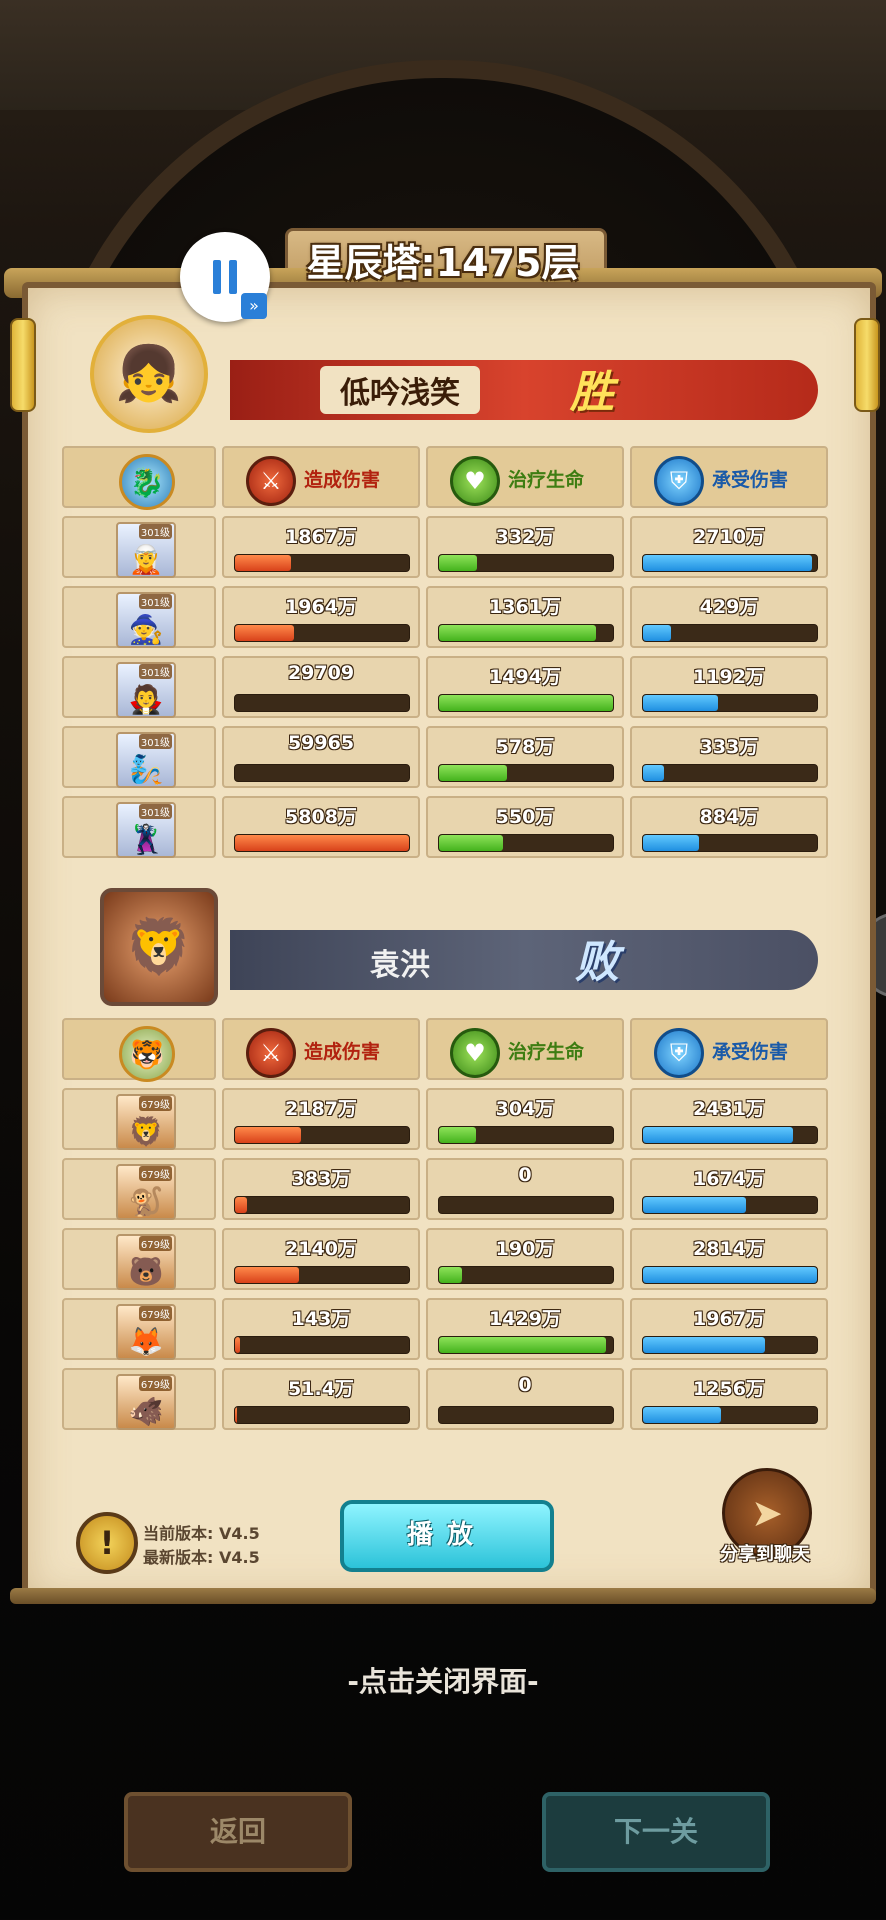 The height and width of the screenshot is (1920, 886). I want to click on hero-avatar: 🧞 301级, so click(146, 760).